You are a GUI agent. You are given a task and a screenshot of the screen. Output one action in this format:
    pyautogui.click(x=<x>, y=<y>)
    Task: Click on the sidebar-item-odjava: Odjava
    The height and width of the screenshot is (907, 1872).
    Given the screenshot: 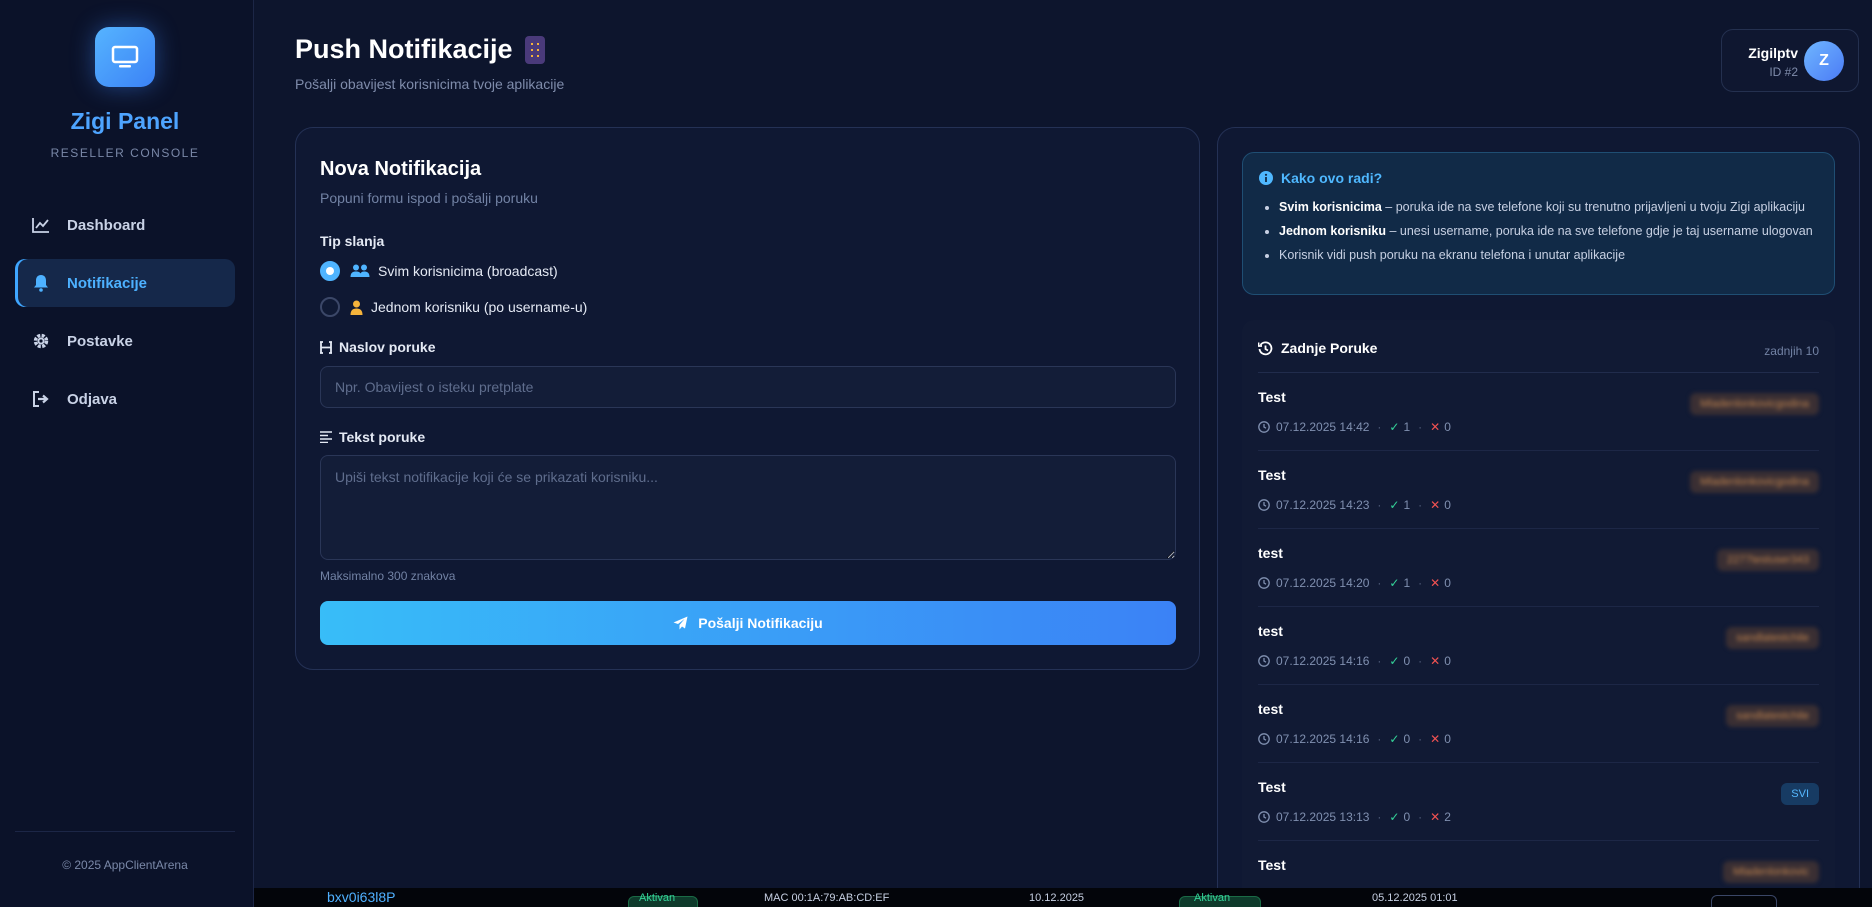 What is the action you would take?
    pyautogui.click(x=125, y=399)
    